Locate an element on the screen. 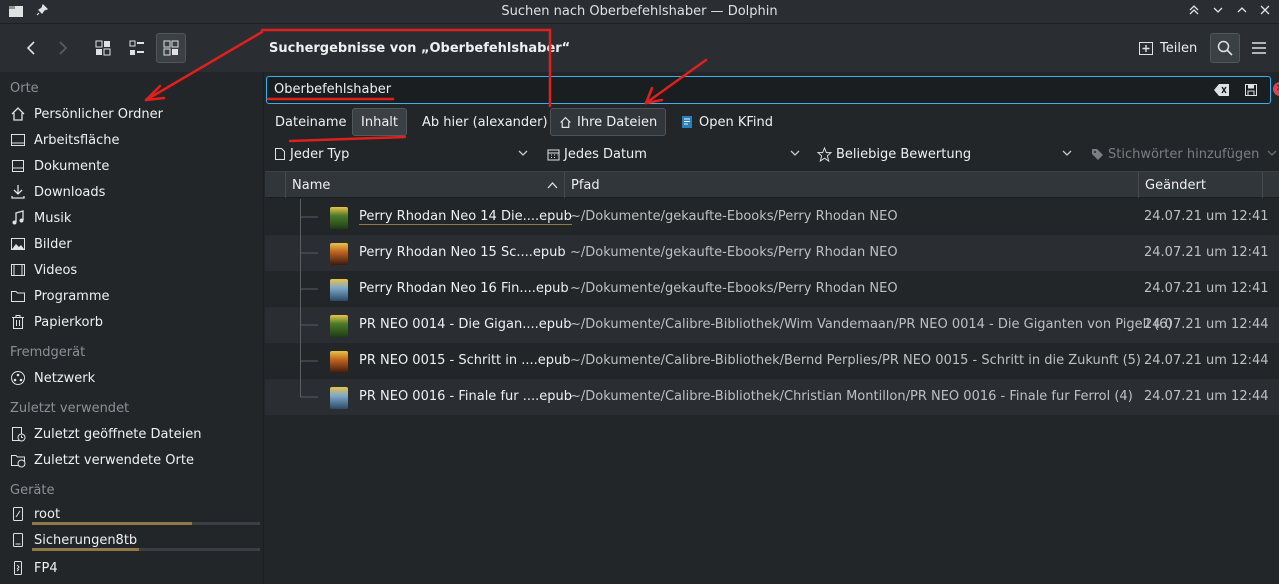 Image resolution: width=1279 pixels, height=584 pixels. forward-button is located at coordinates (63, 48).